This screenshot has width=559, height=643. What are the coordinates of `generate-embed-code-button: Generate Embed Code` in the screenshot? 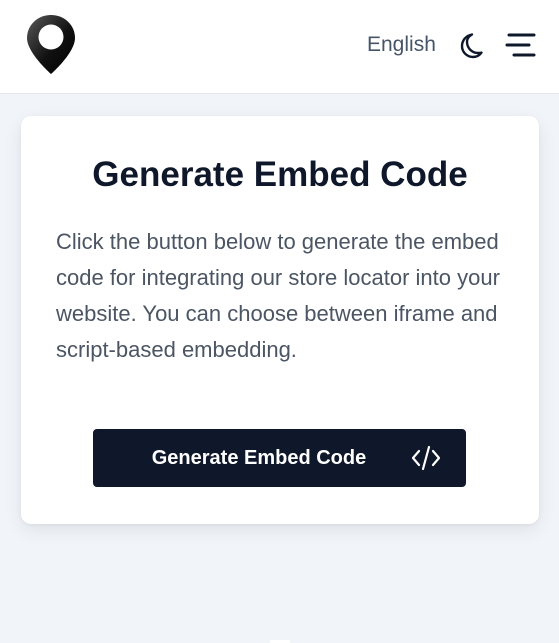 It's located at (279, 458).